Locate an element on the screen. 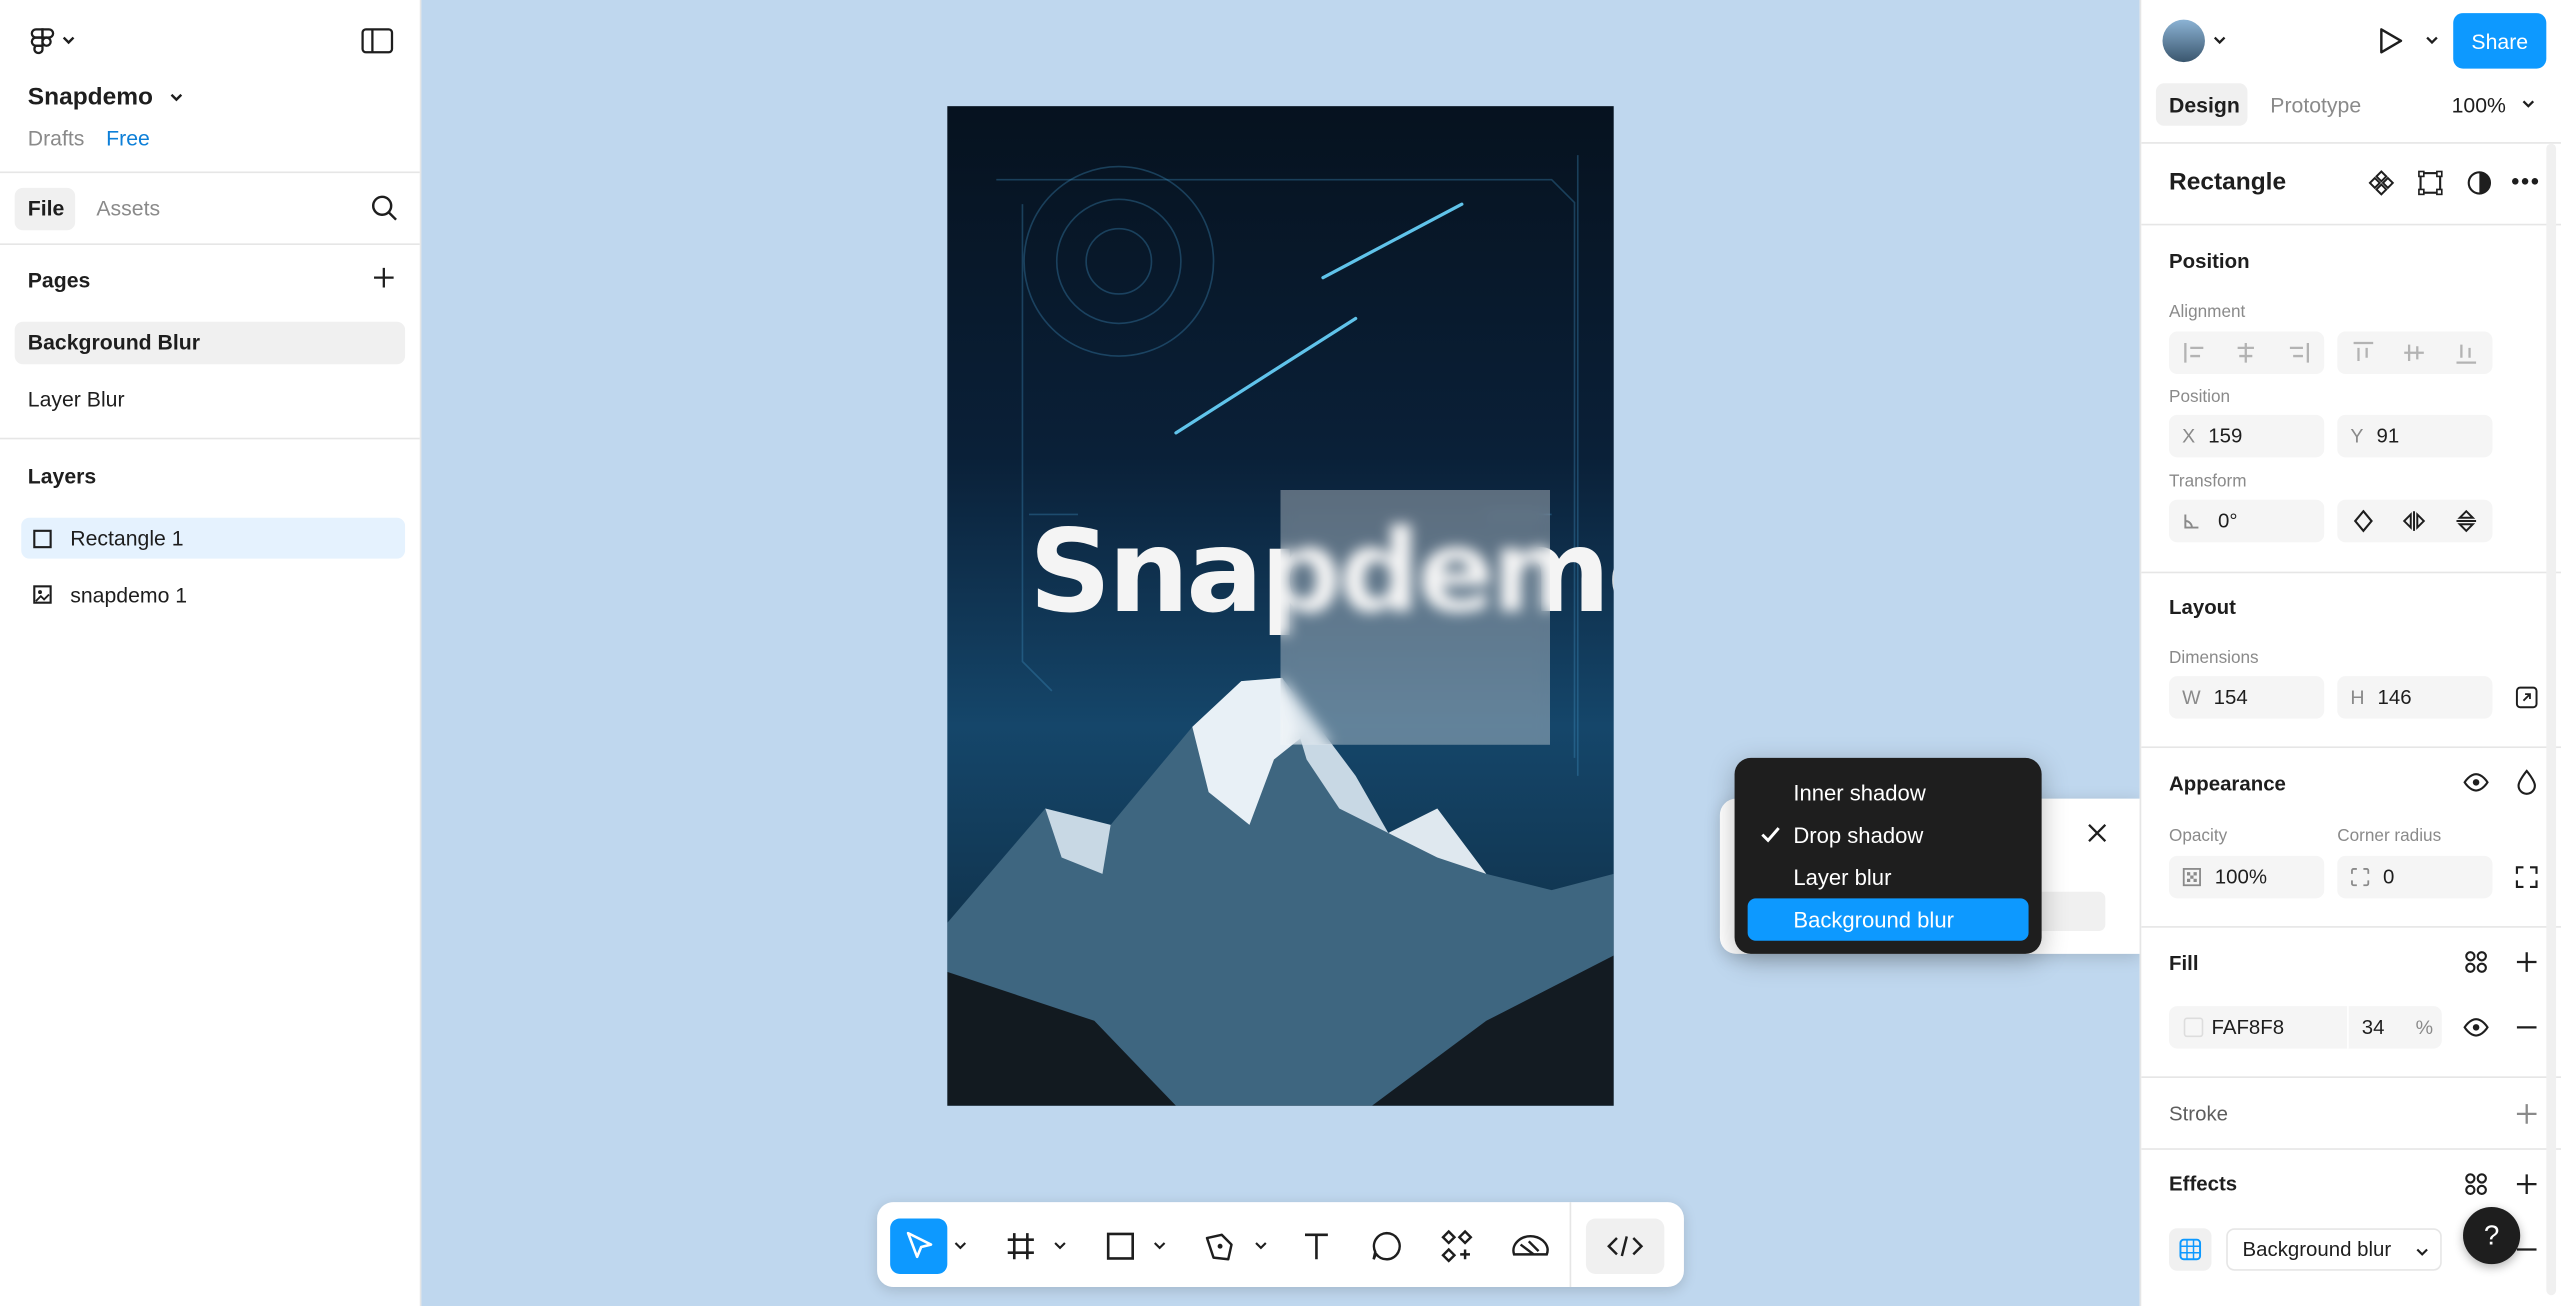 This screenshot has height=1306, width=2561. tab-design: Design is located at coordinates (2204, 105).